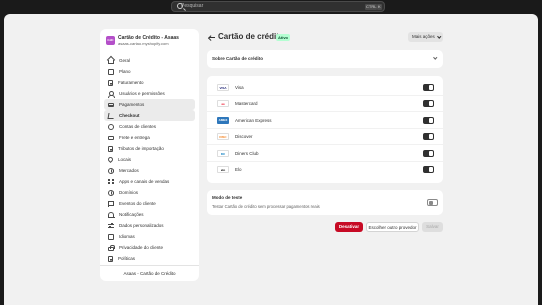  Describe the element at coordinates (131, 82) in the screenshot. I see `sidebar-item-label: Faturamento` at that location.